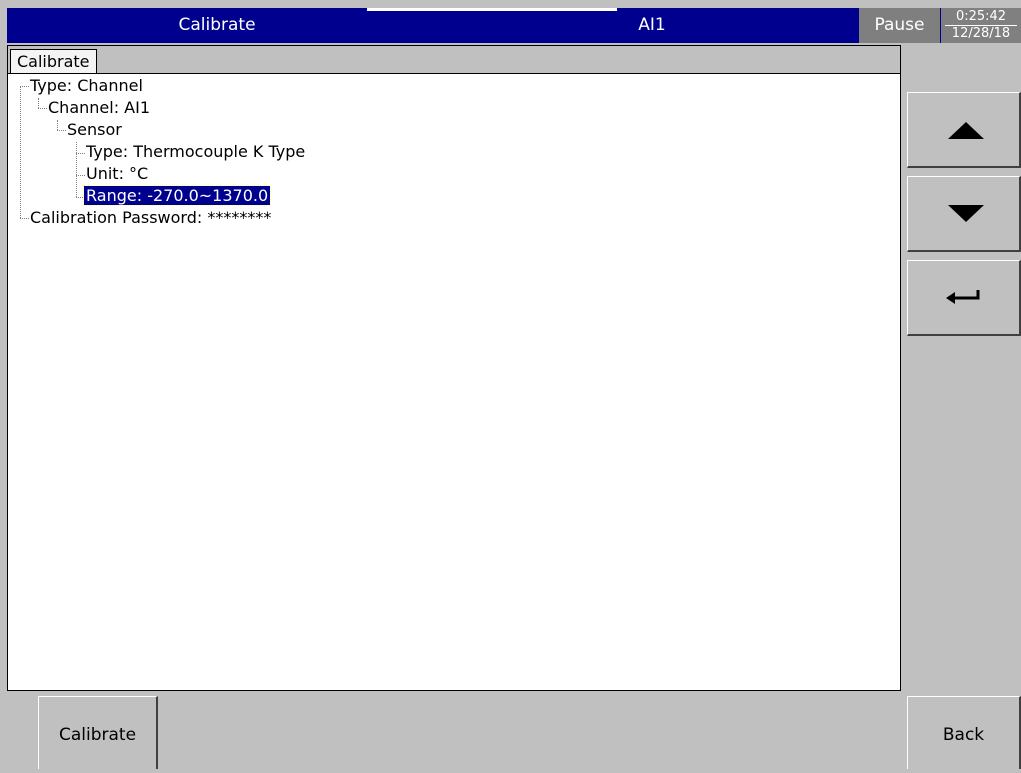  I want to click on tree-item-channel: Channel: AI1, so click(99, 108).